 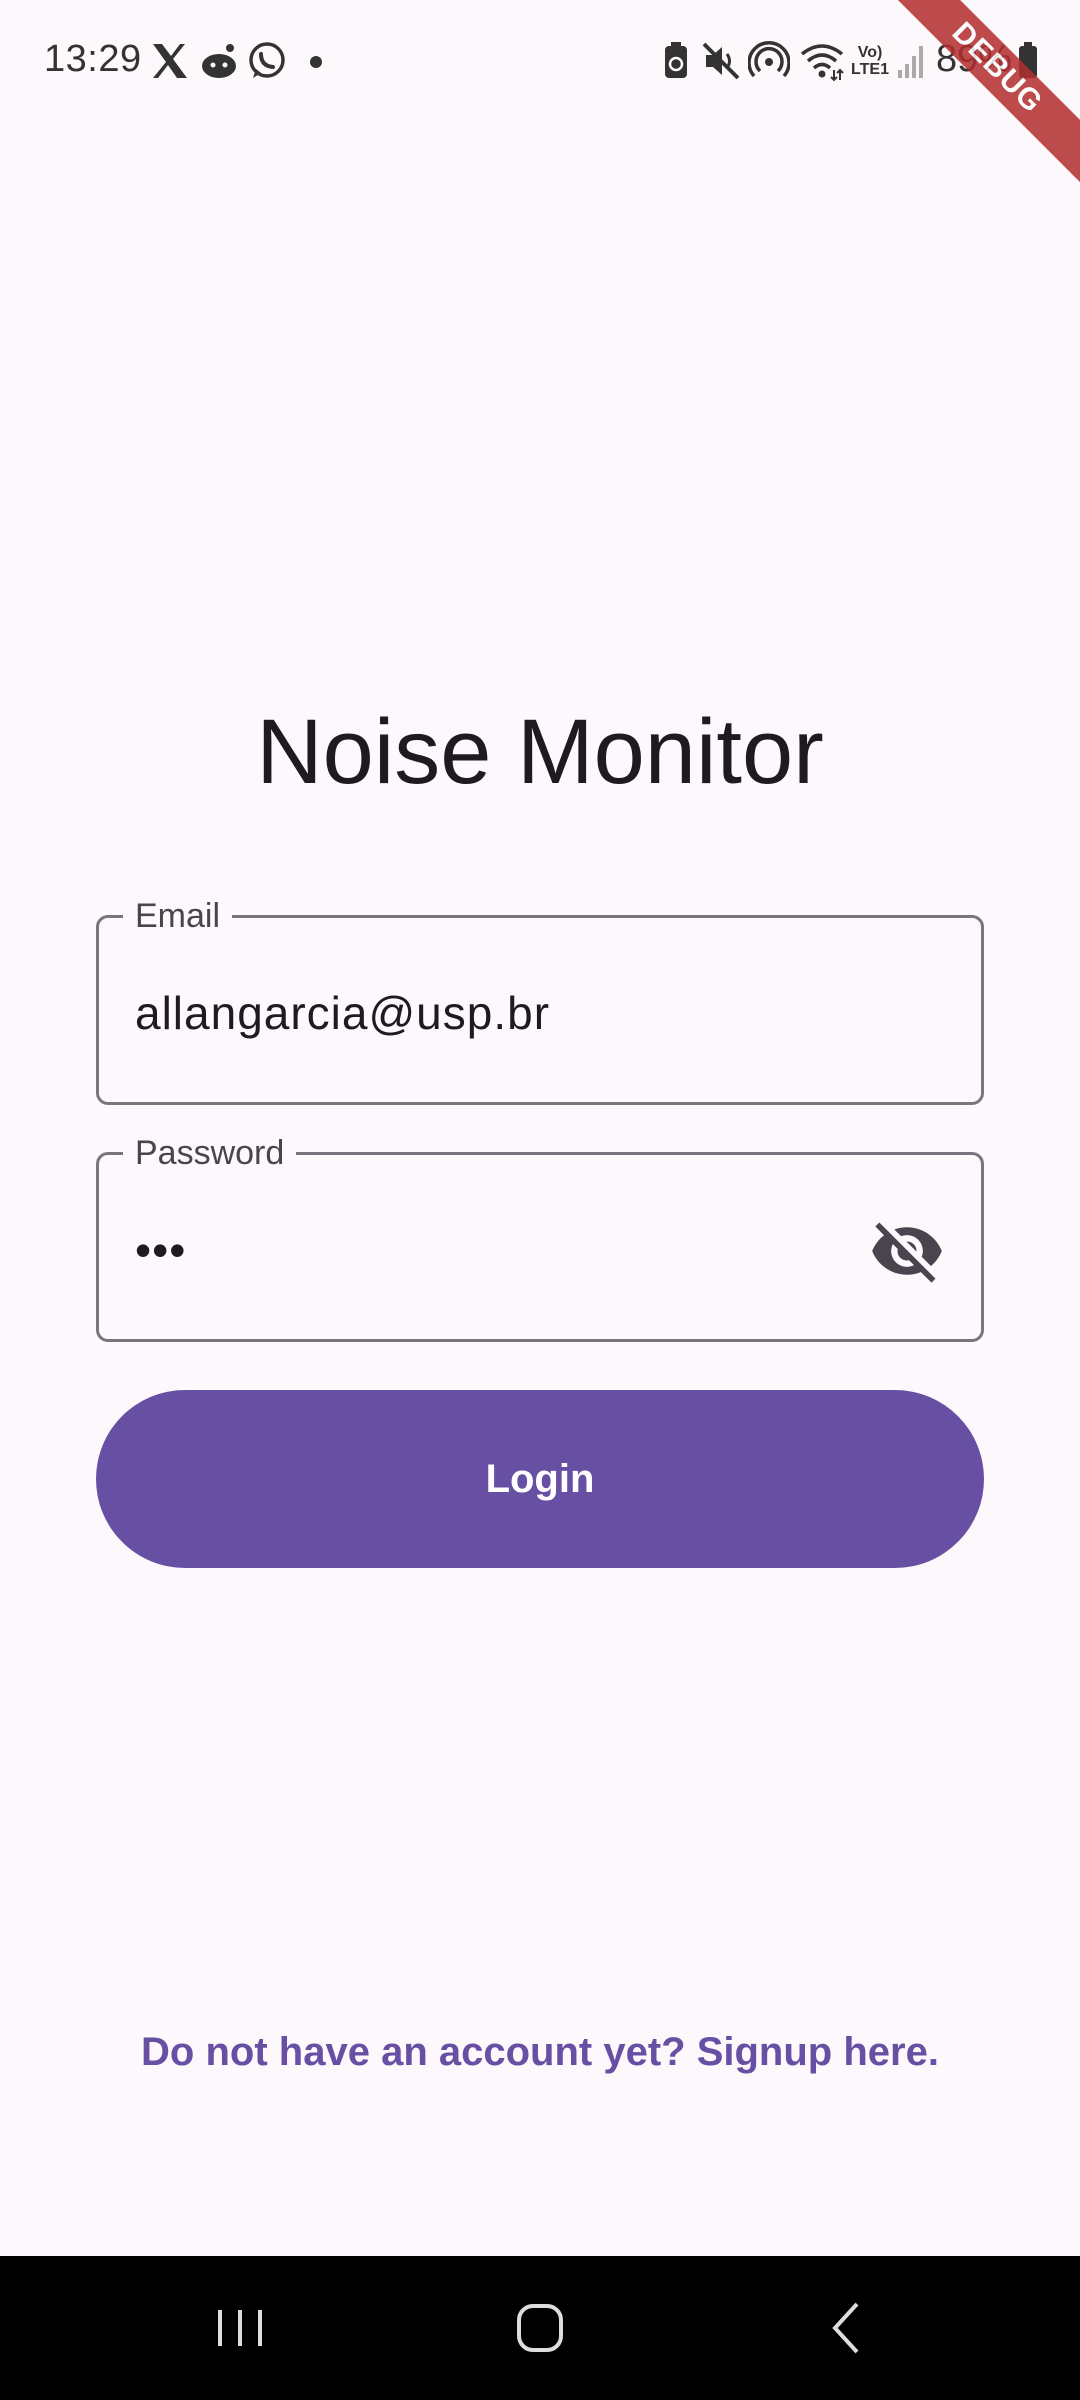 I want to click on wifi-icon, so click(x=822, y=63).